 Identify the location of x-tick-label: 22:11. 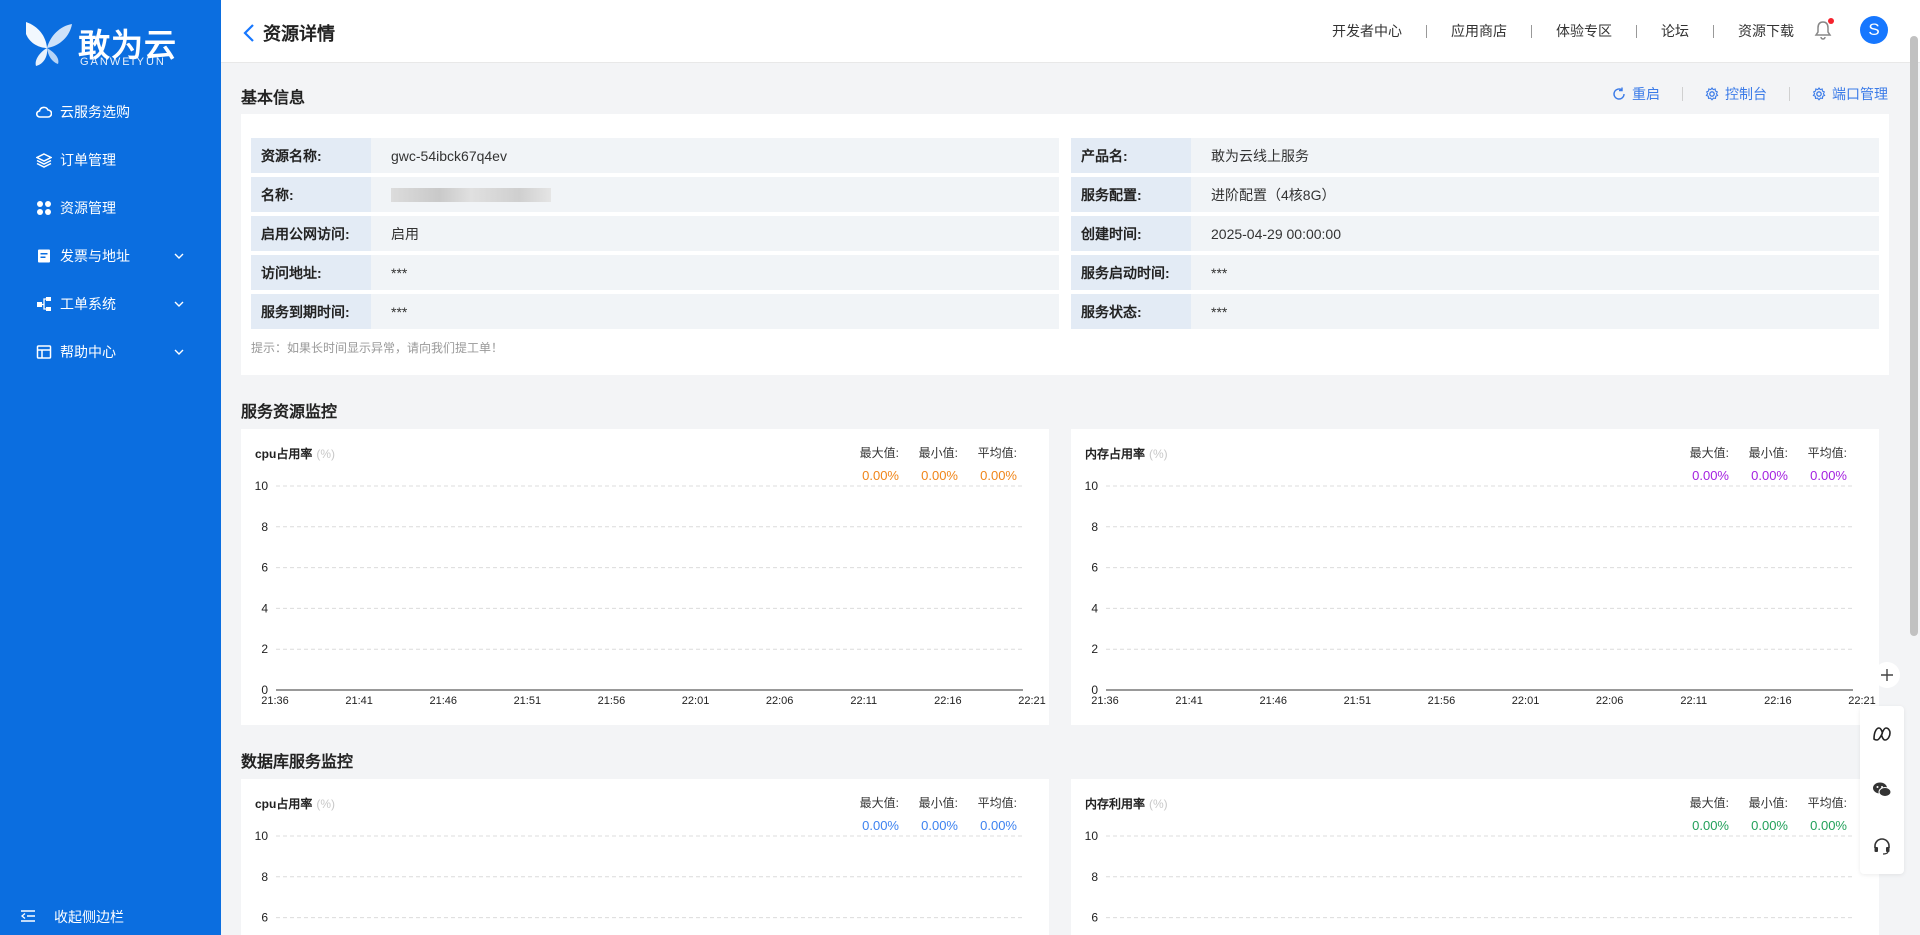
(1693, 701).